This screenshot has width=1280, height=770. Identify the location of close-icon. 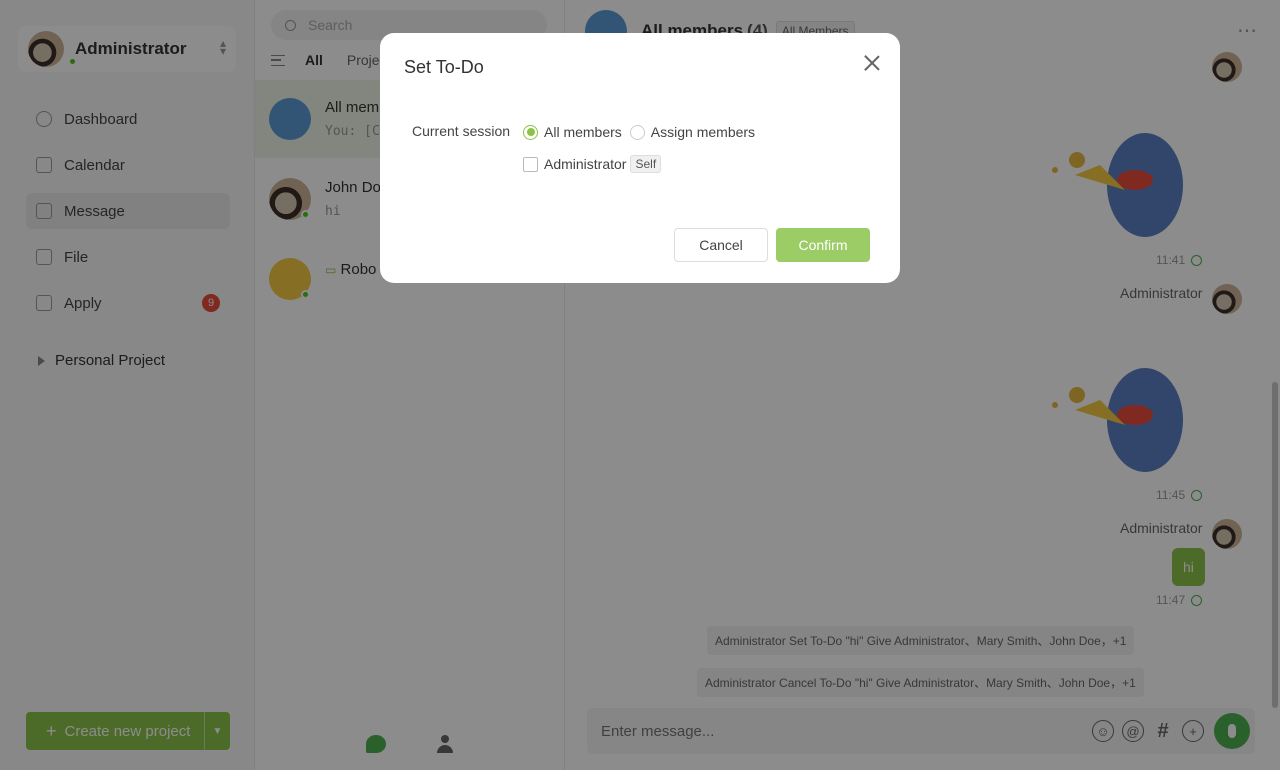
(872, 63).